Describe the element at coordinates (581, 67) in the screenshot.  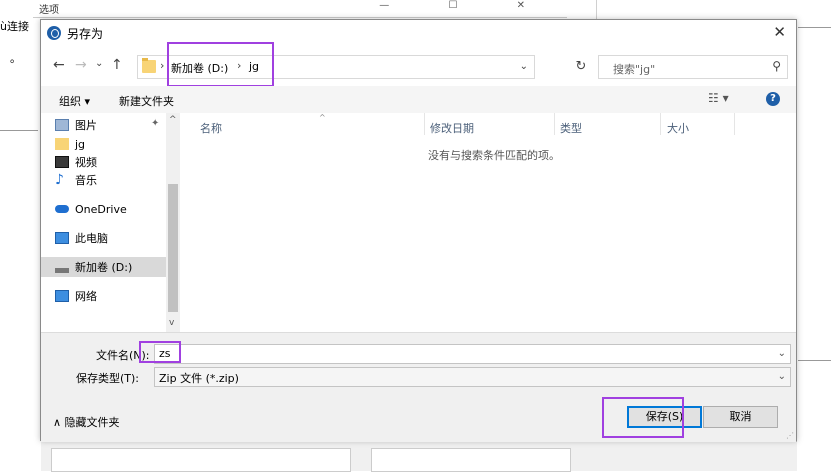
I see `refresh-button: ↻` at that location.